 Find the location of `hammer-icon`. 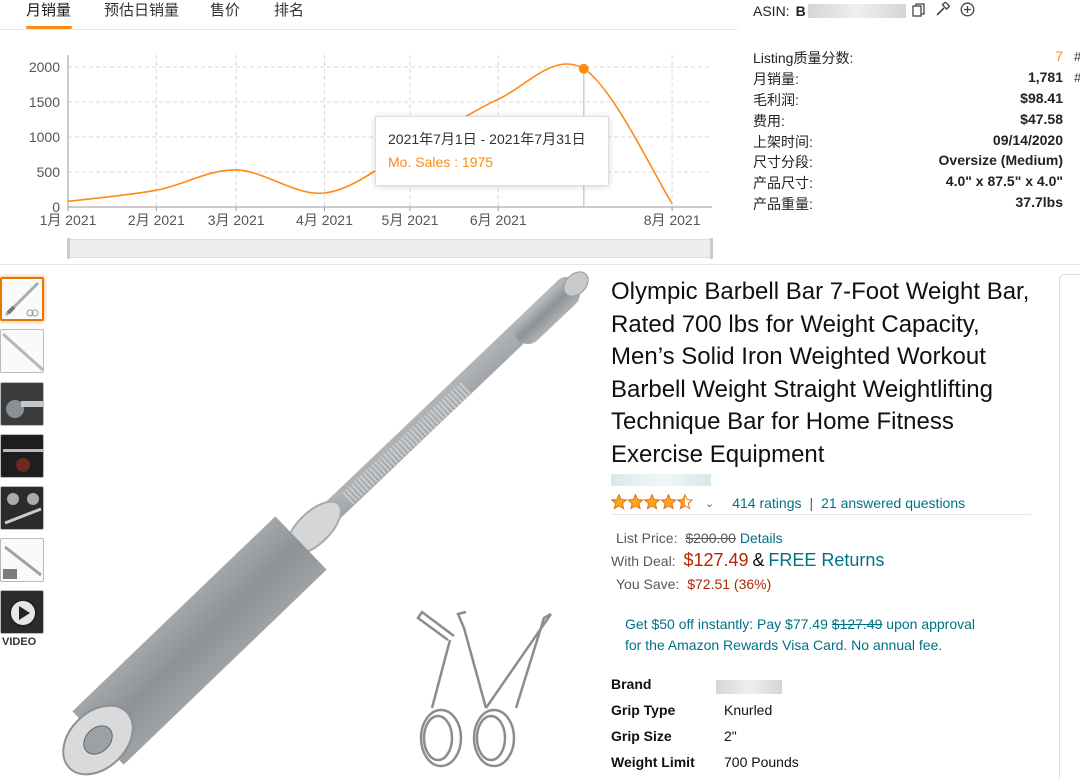

hammer-icon is located at coordinates (943, 10).